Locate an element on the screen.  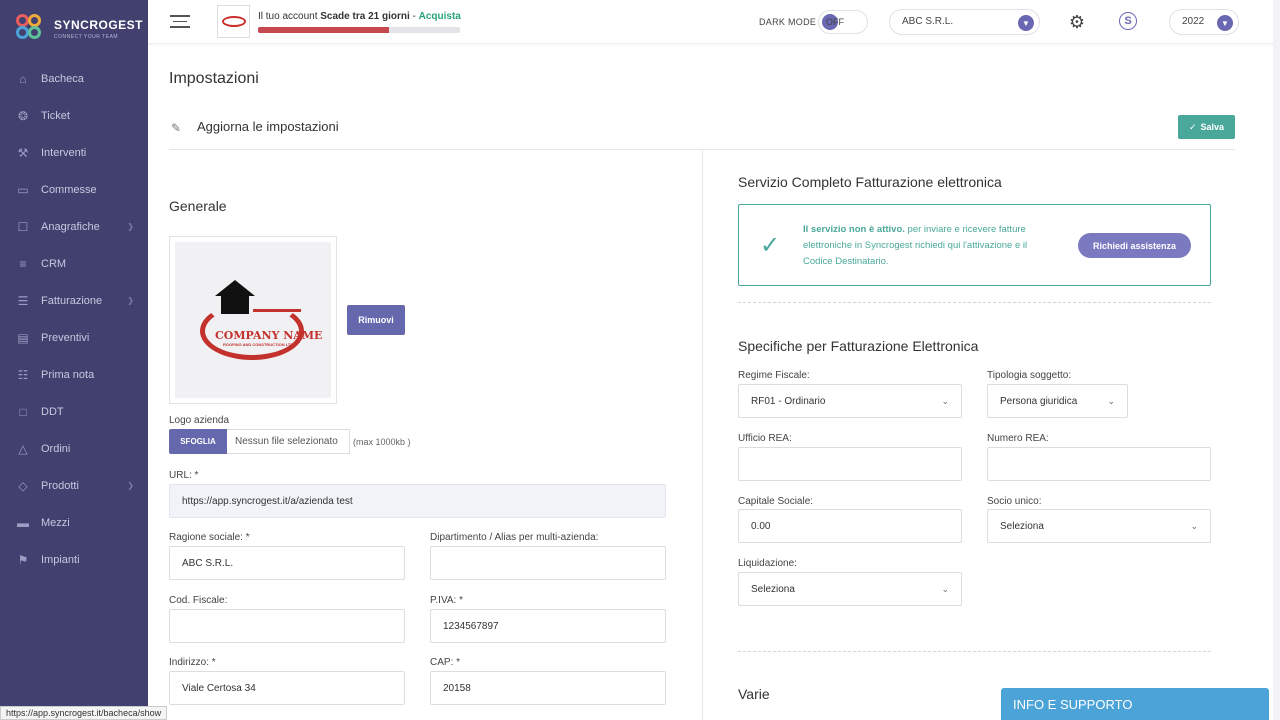
sidebar-item-prodotti: ◇ Prodotti ❯ is located at coordinates (74, 485).